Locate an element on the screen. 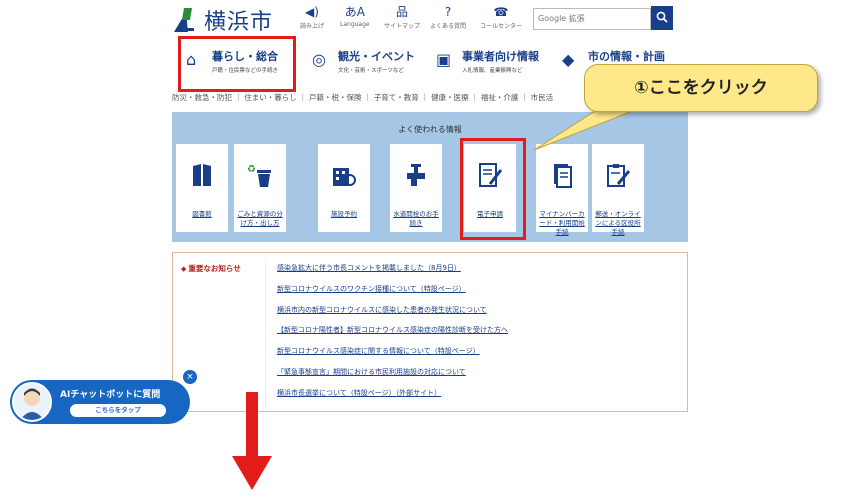  online-form-icon is located at coordinates (618, 178).